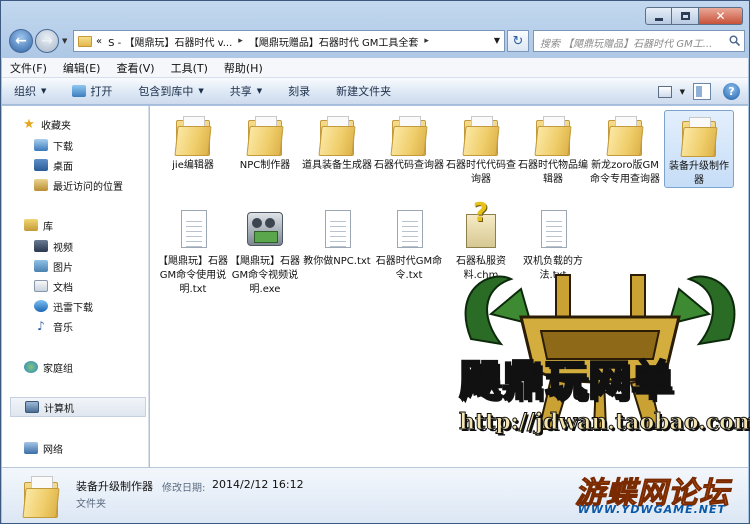 The height and width of the screenshot is (524, 750). I want to click on file-name: 教你做NPC.txt, so click(337, 261).